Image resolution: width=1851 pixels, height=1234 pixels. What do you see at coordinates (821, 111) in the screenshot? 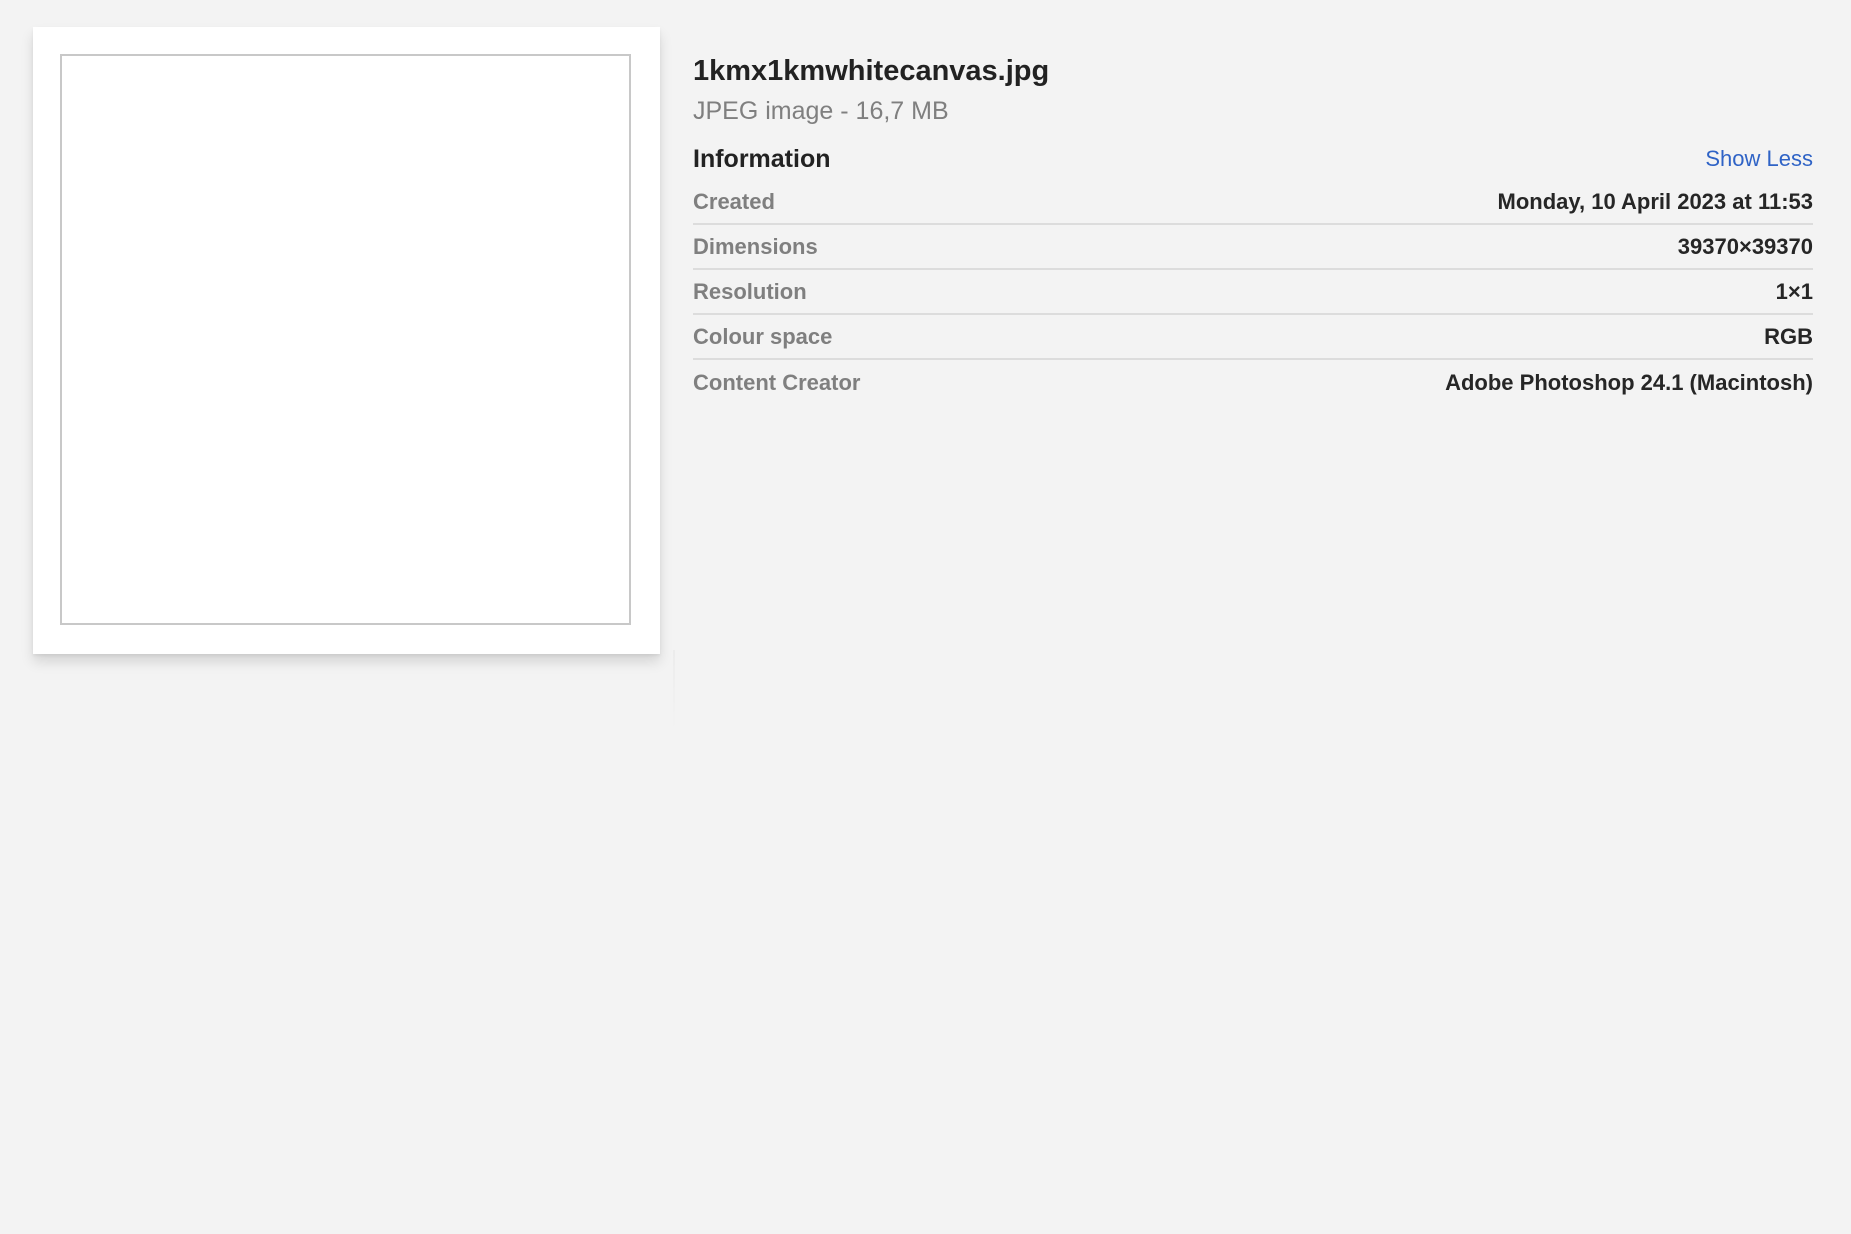
I see `file-kind-size: JPEG image - 16,7 MB` at bounding box center [821, 111].